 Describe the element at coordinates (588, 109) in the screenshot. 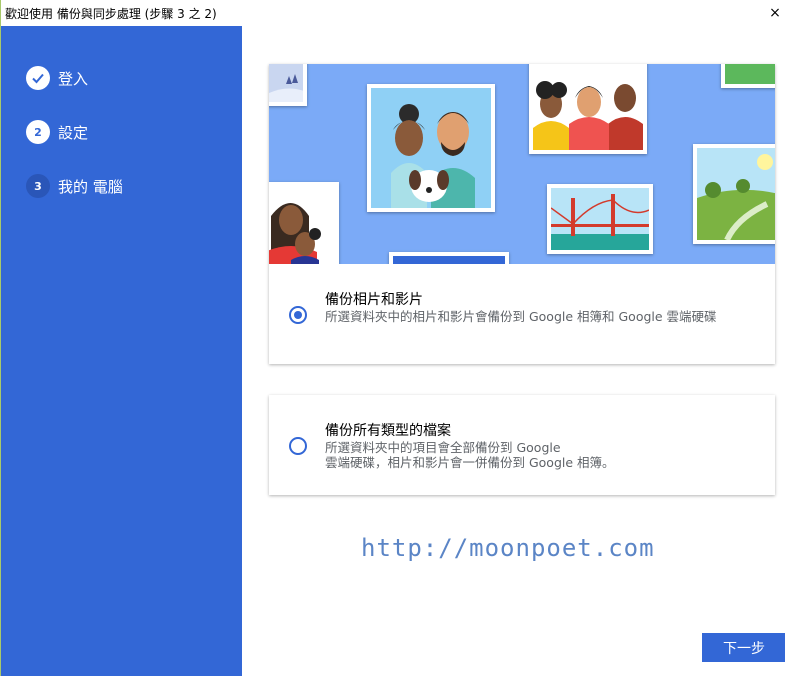

I see `group-photo` at that location.